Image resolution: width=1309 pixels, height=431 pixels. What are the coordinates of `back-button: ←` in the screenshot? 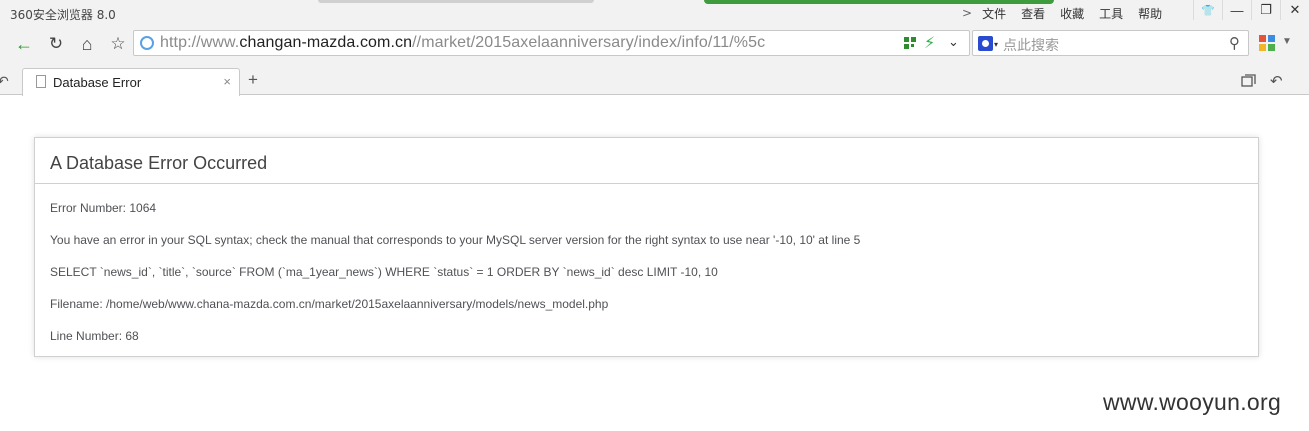 It's located at (24, 44).